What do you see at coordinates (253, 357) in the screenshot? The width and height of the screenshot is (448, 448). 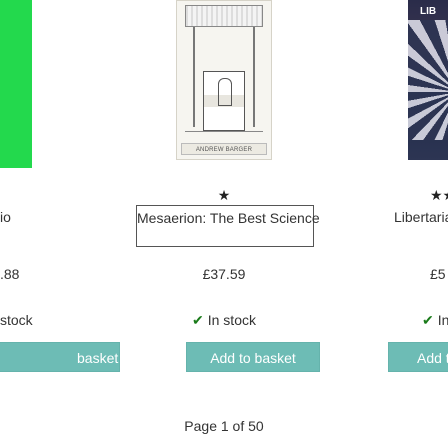 I see `add-to-basket-button: Add to basket` at bounding box center [253, 357].